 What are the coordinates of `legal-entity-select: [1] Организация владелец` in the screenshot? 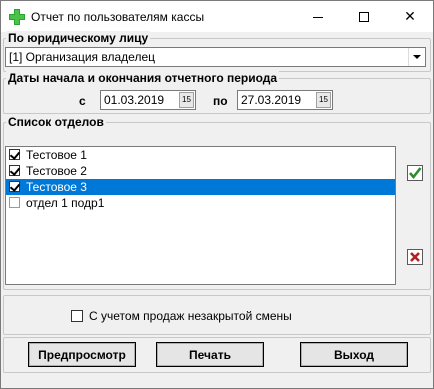 It's located at (215, 57).